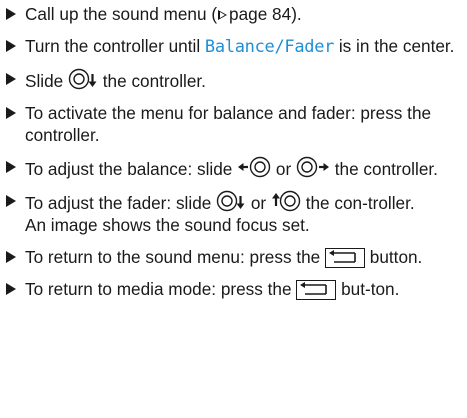  Describe the element at coordinates (296, 14) in the screenshot. I see `step-1-post: ).` at that location.